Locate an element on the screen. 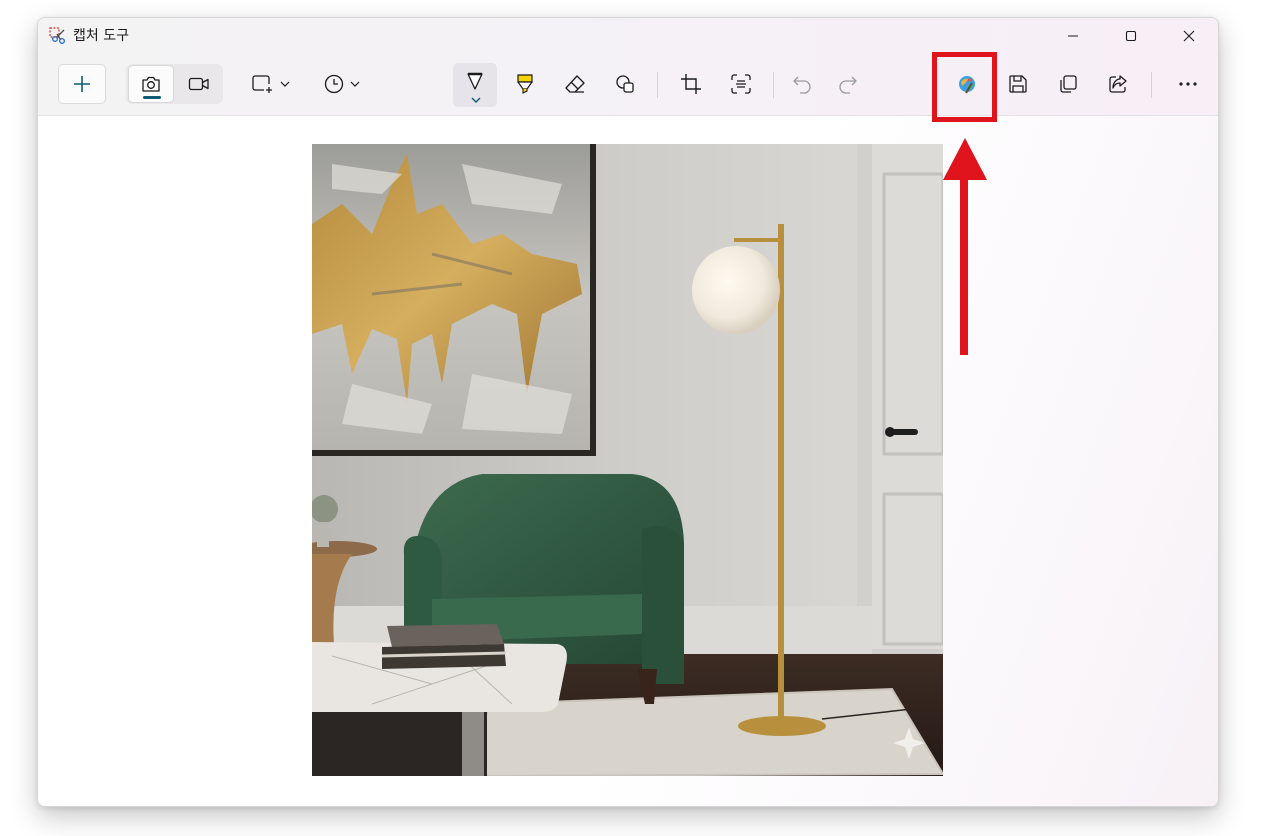 This screenshot has height=836, width=1262. snip-mode-video-button is located at coordinates (199, 84).